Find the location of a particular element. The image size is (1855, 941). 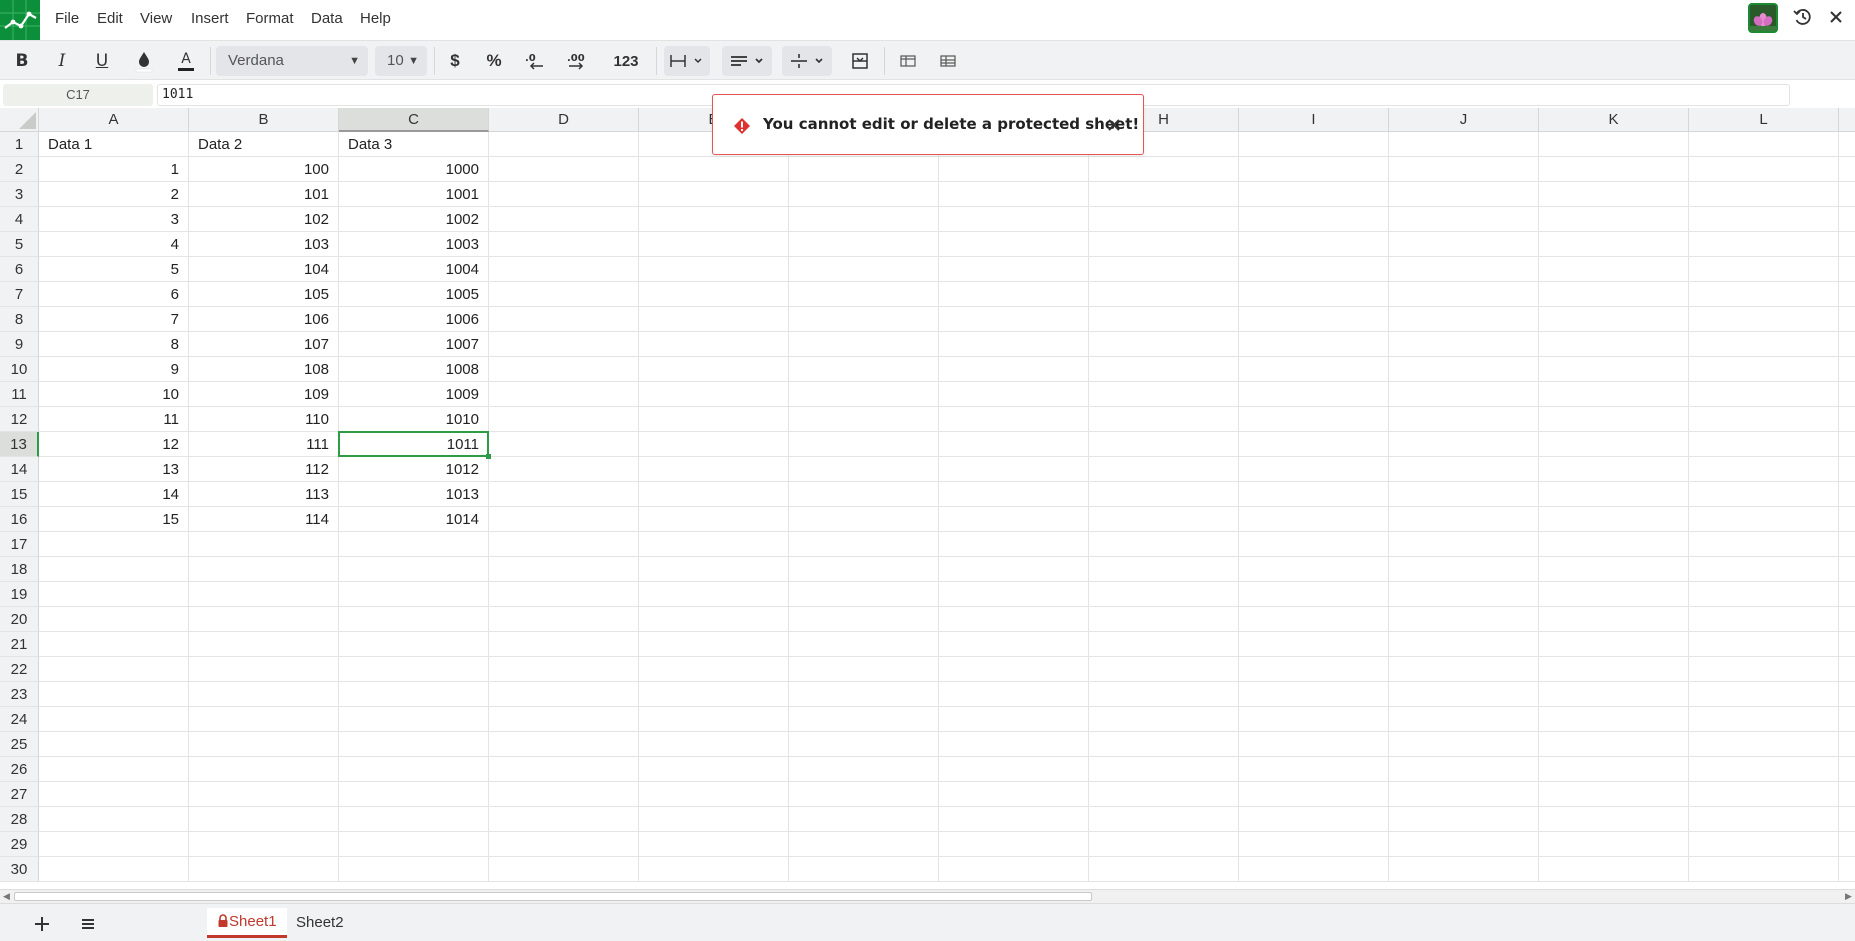

row-header: 19 is located at coordinates (19, 594).